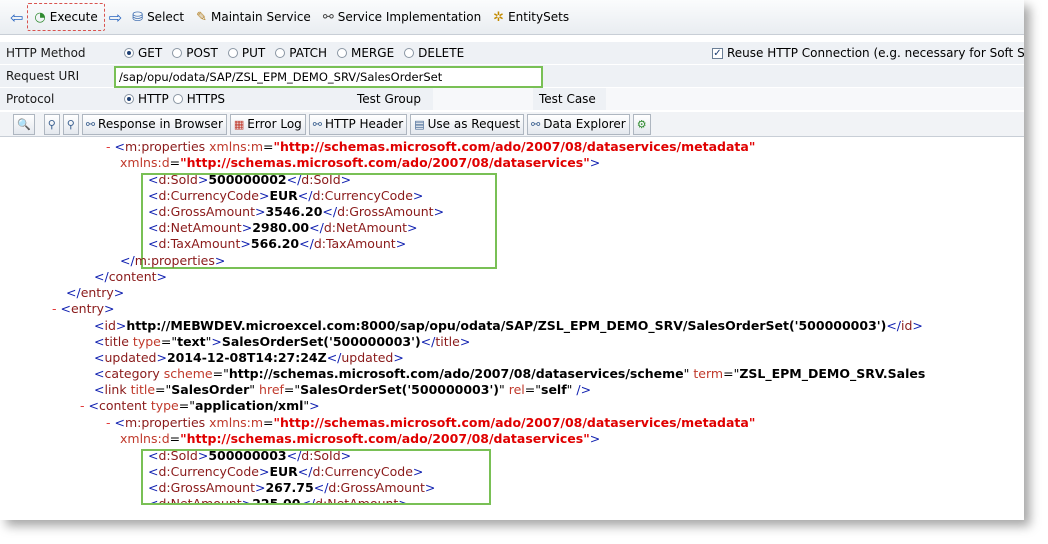 The height and width of the screenshot is (544, 1048). What do you see at coordinates (467, 124) in the screenshot?
I see `use-as-request-button: ▤ Use as Request` at bounding box center [467, 124].